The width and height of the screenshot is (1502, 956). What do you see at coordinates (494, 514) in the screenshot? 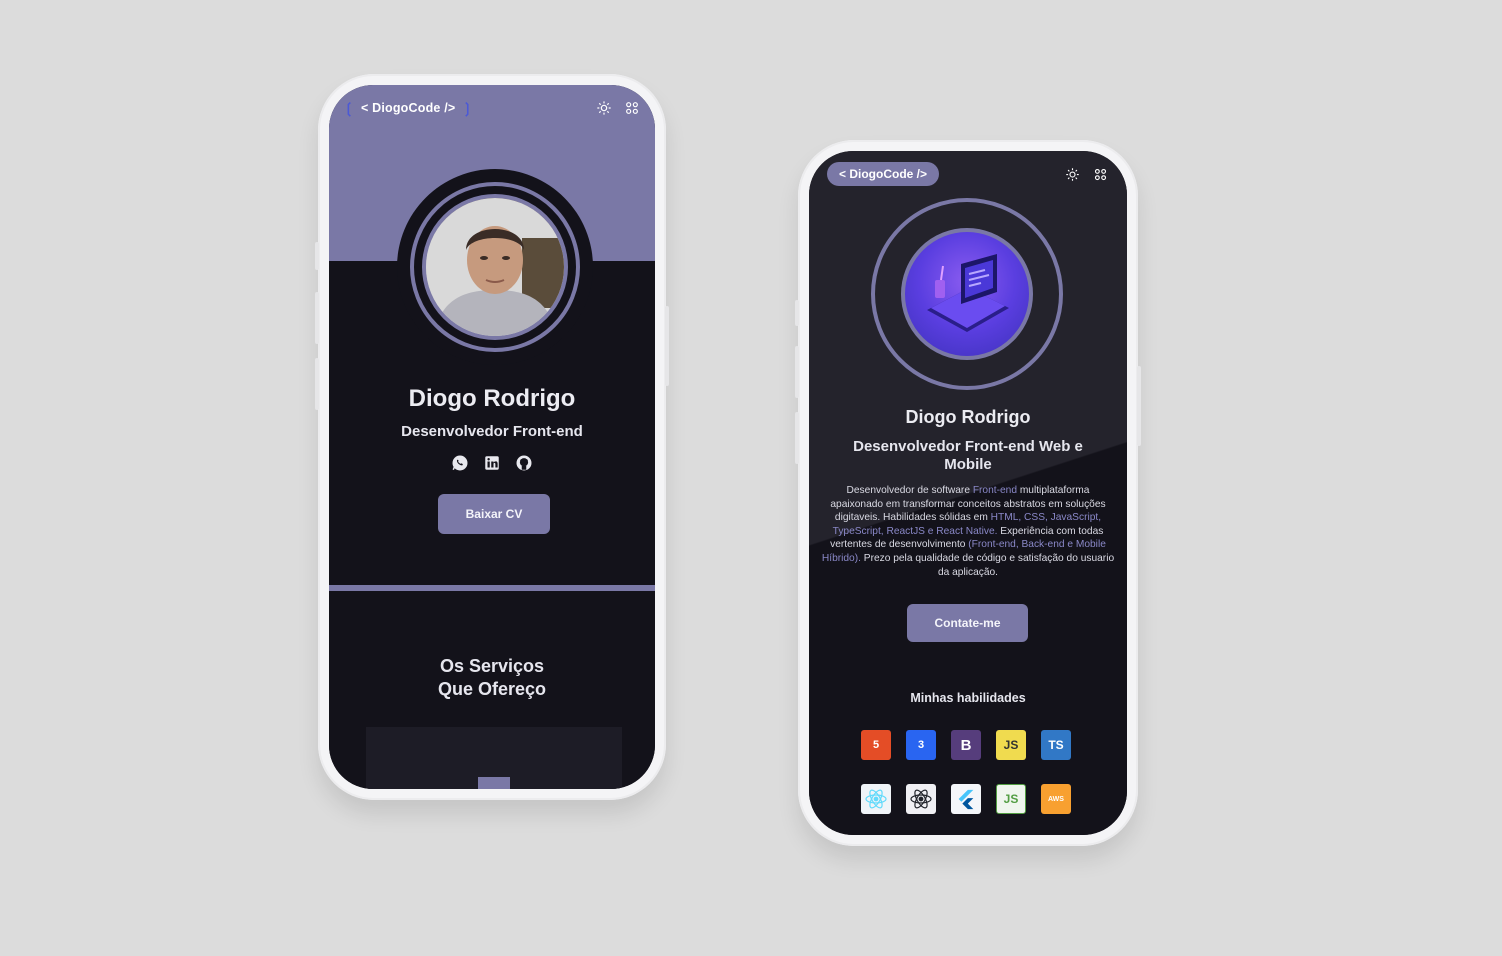
I see `download-cv-button: Baixar CV` at bounding box center [494, 514].